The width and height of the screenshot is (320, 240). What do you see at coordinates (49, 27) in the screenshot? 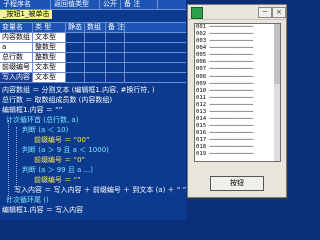
I see `var-type-header: 类 型` at bounding box center [49, 27].